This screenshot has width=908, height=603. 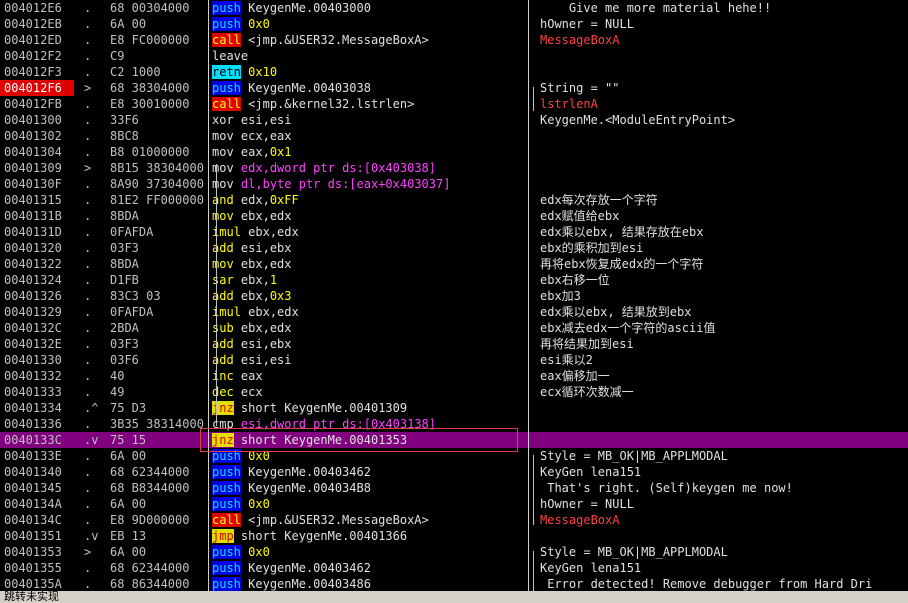 I want to click on address-cell: 00401355, so click(x=33, y=568).